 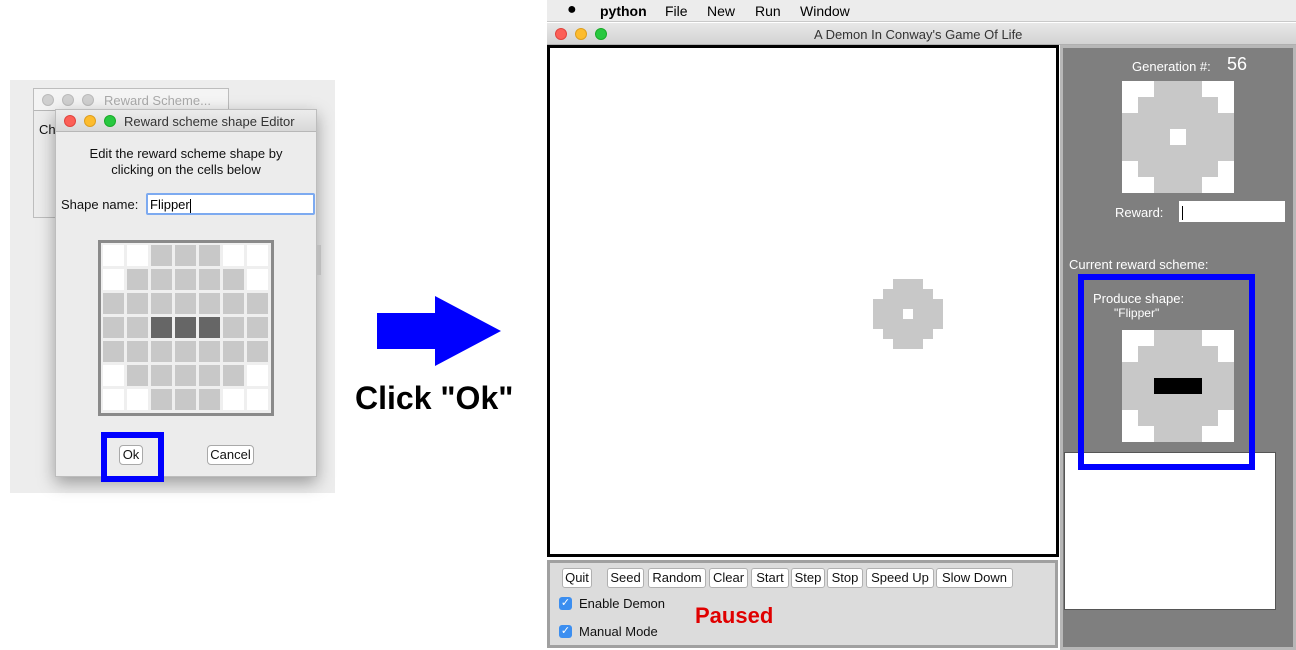 What do you see at coordinates (728, 578) in the screenshot?
I see `clear-button: Clear` at bounding box center [728, 578].